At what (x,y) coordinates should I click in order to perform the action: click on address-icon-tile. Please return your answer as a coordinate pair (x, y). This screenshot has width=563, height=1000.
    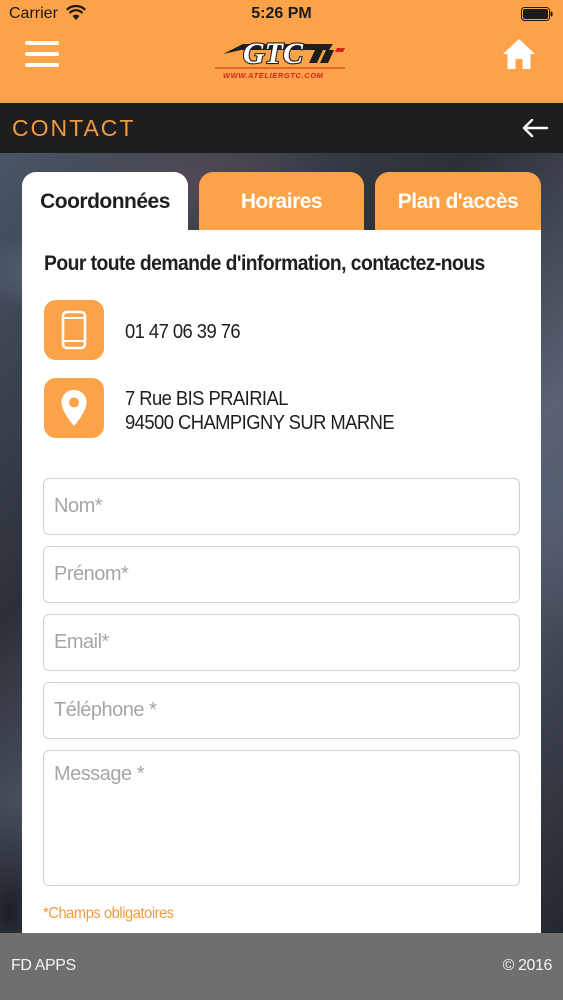
    Looking at the image, I should click on (74, 408).